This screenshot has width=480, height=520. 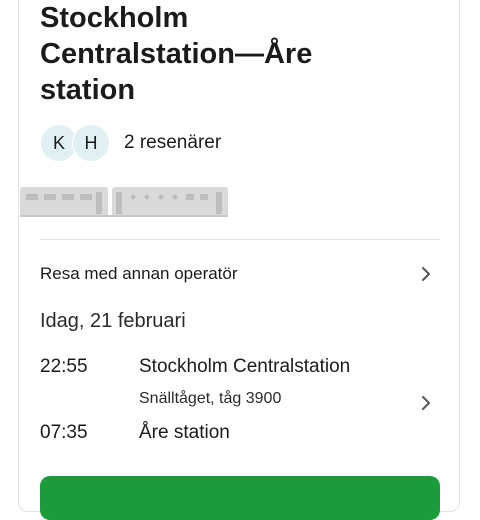 What do you see at coordinates (173, 142) in the screenshot?
I see `traveler-count: 2 resenärer` at bounding box center [173, 142].